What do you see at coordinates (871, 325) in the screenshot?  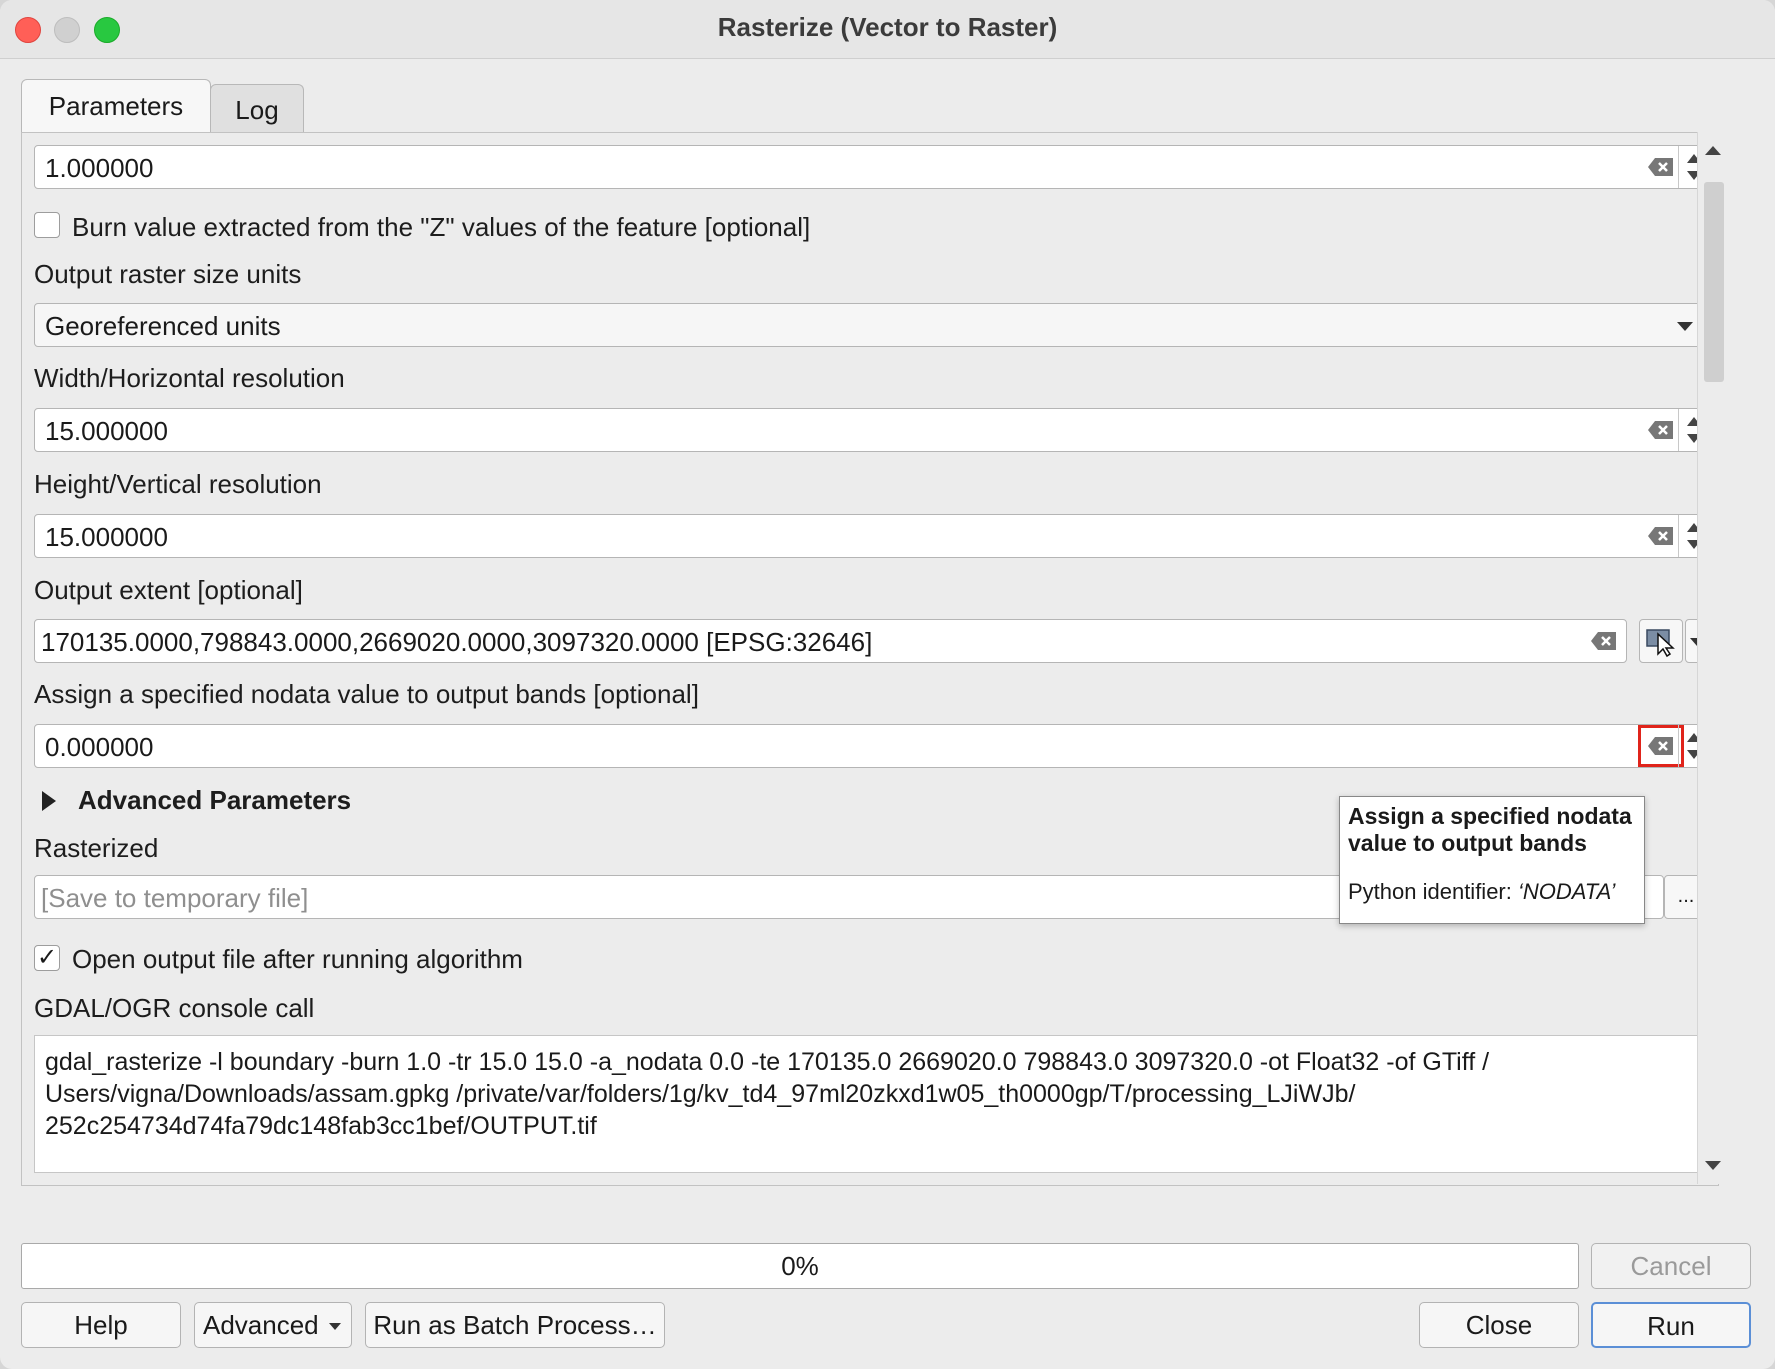 I see `units-combobox: Georeferenced units` at bounding box center [871, 325].